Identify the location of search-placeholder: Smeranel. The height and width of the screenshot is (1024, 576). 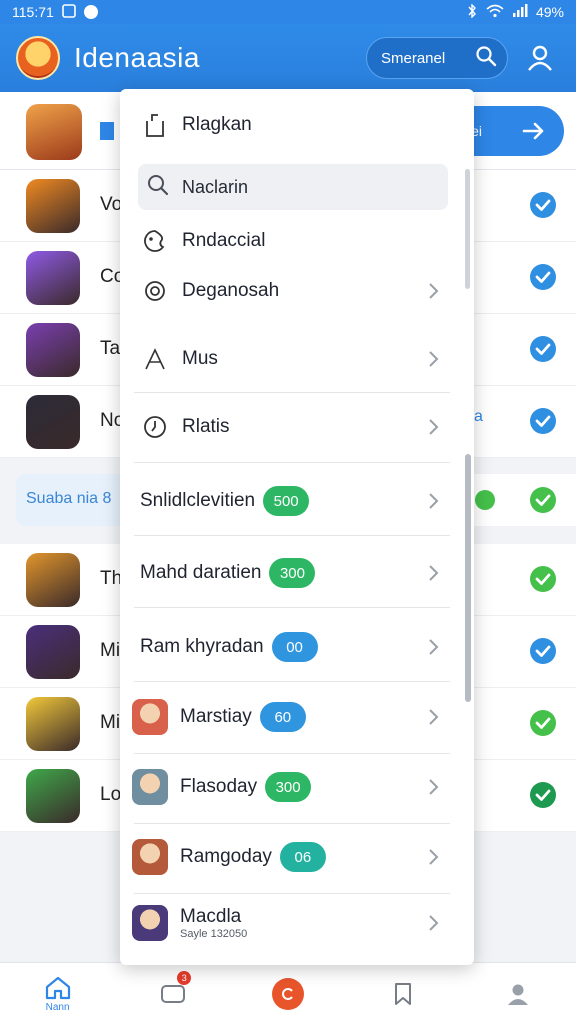
(413, 58).